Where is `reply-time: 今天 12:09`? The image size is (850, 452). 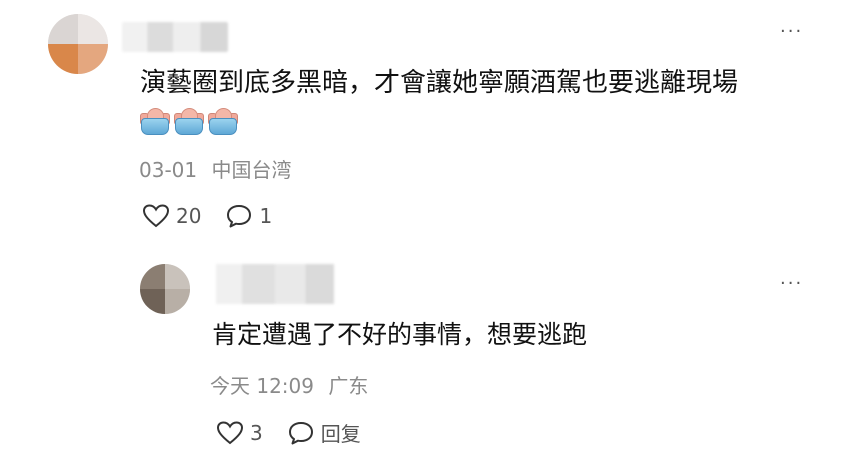 reply-time: 今天 12:09 is located at coordinates (262, 386).